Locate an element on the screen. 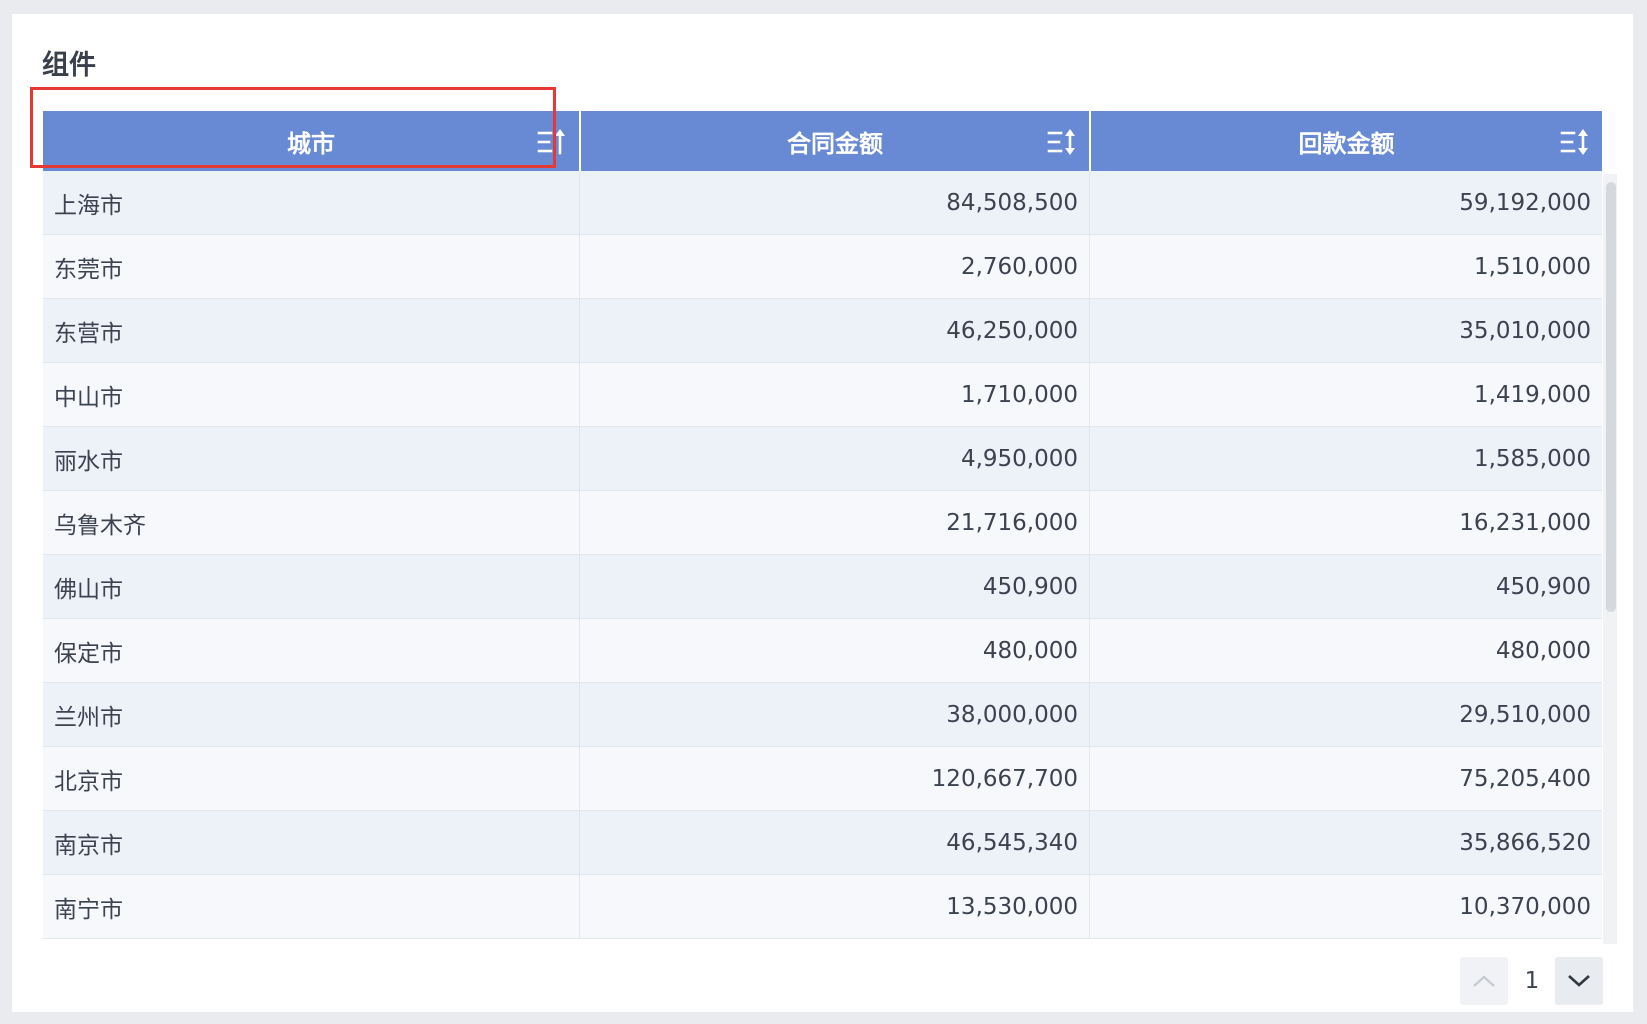 The width and height of the screenshot is (1647, 1024). table-header: 城市 合同金额 回款金额 is located at coordinates (822, 141).